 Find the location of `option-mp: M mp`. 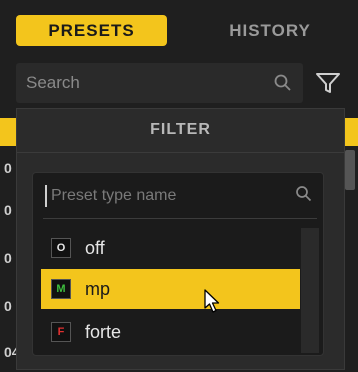

option-mp: M mp is located at coordinates (170, 289).